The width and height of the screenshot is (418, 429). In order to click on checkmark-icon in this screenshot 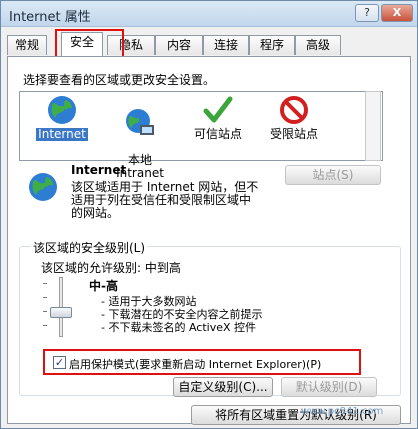, I will do `click(218, 109)`.